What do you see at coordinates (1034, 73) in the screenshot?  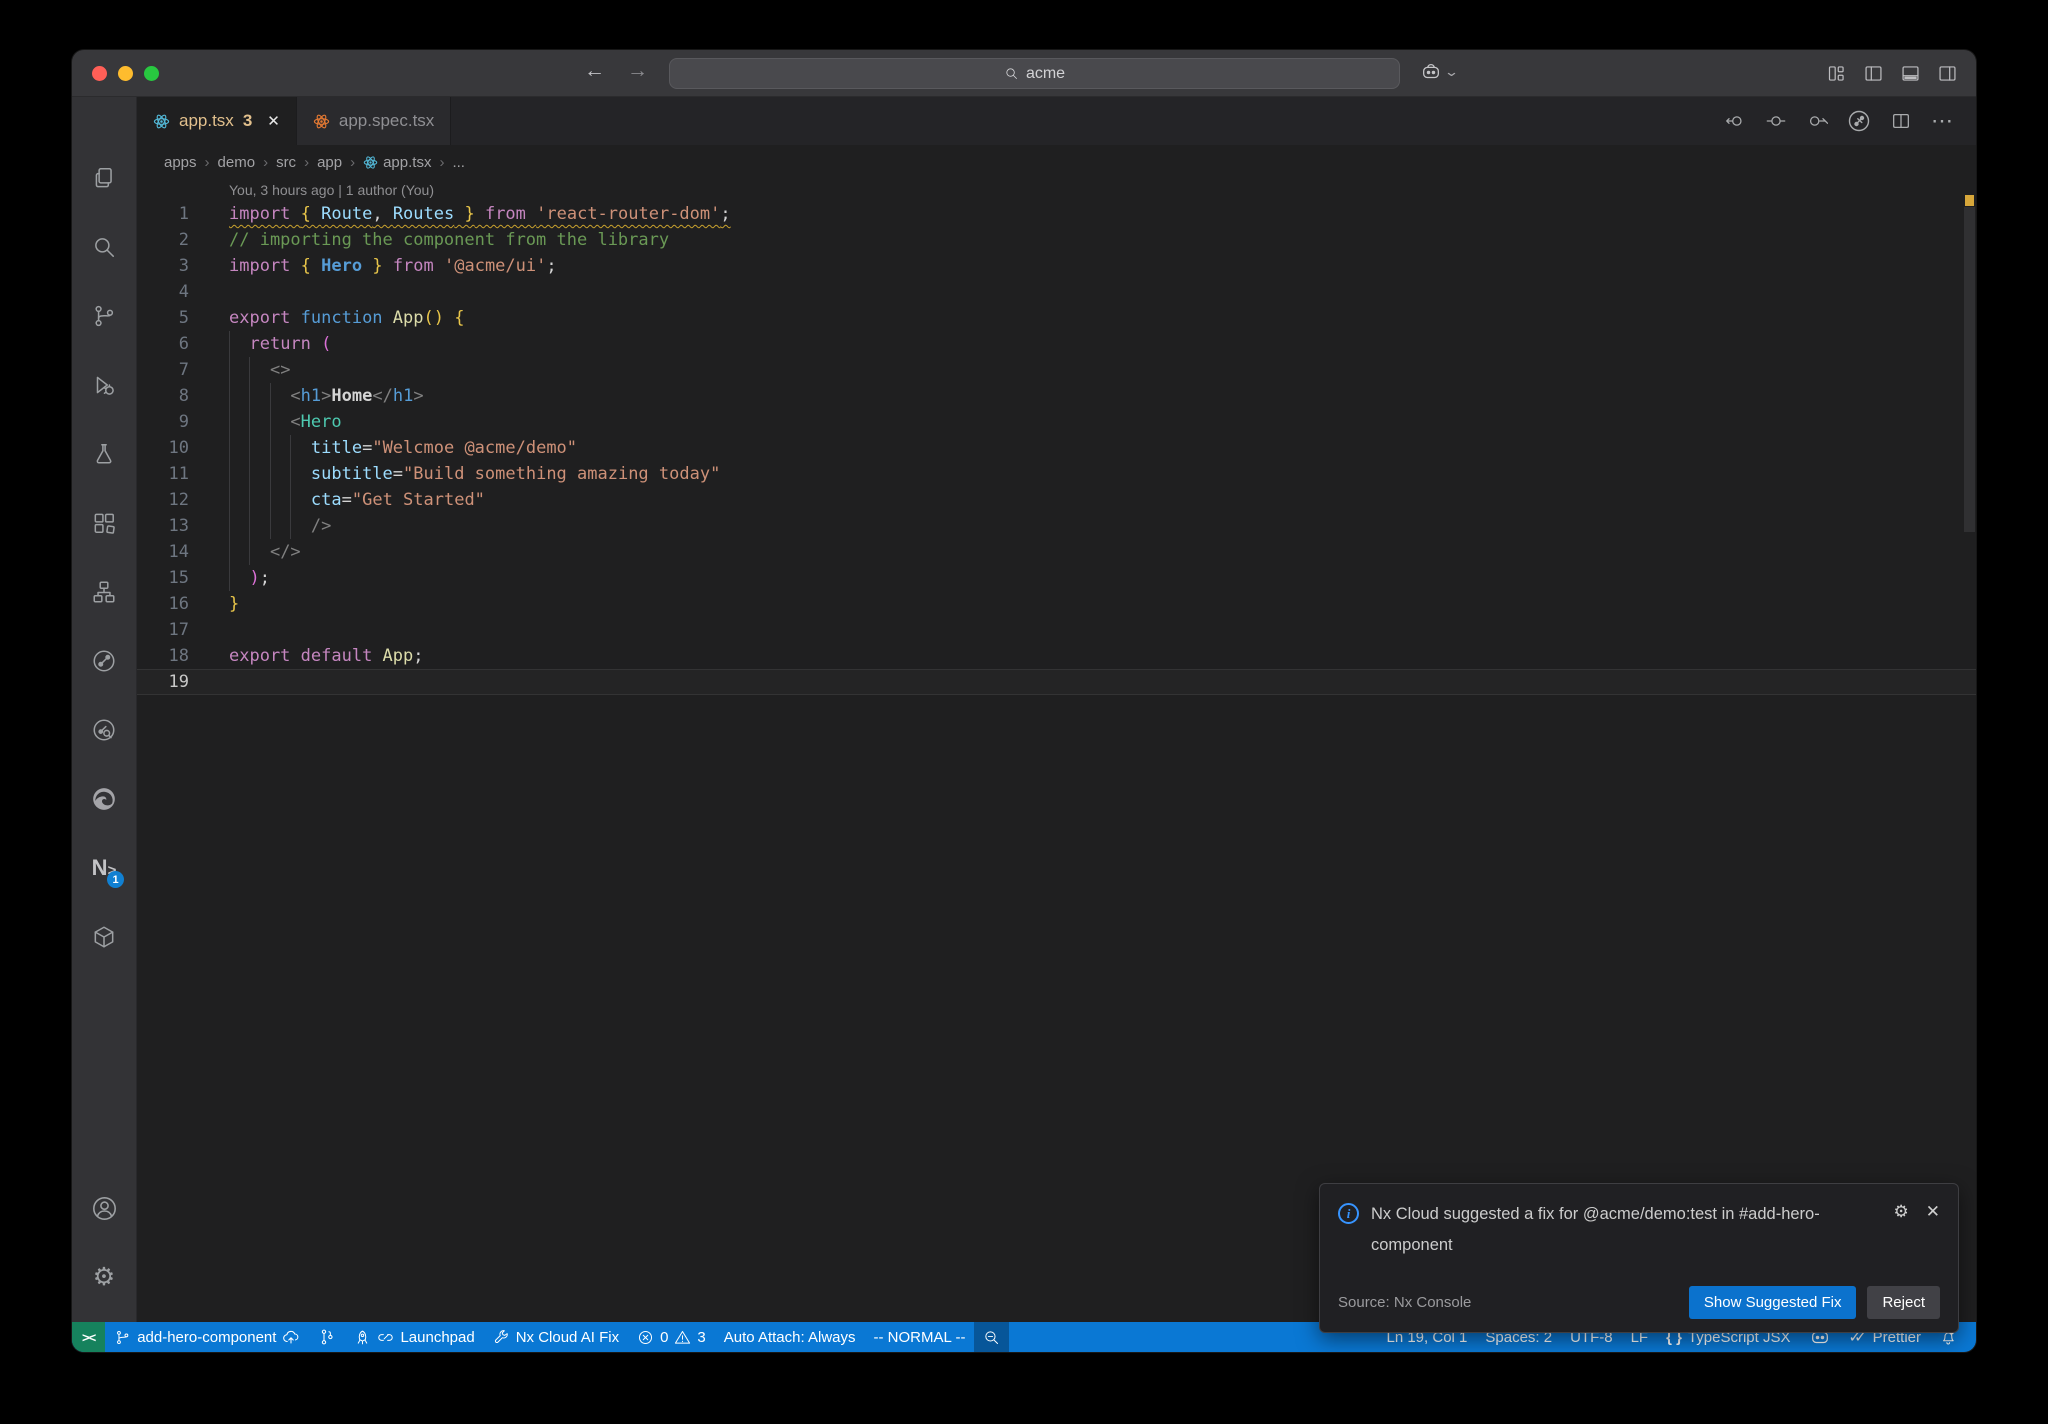 I see `command-center-search: acme` at bounding box center [1034, 73].